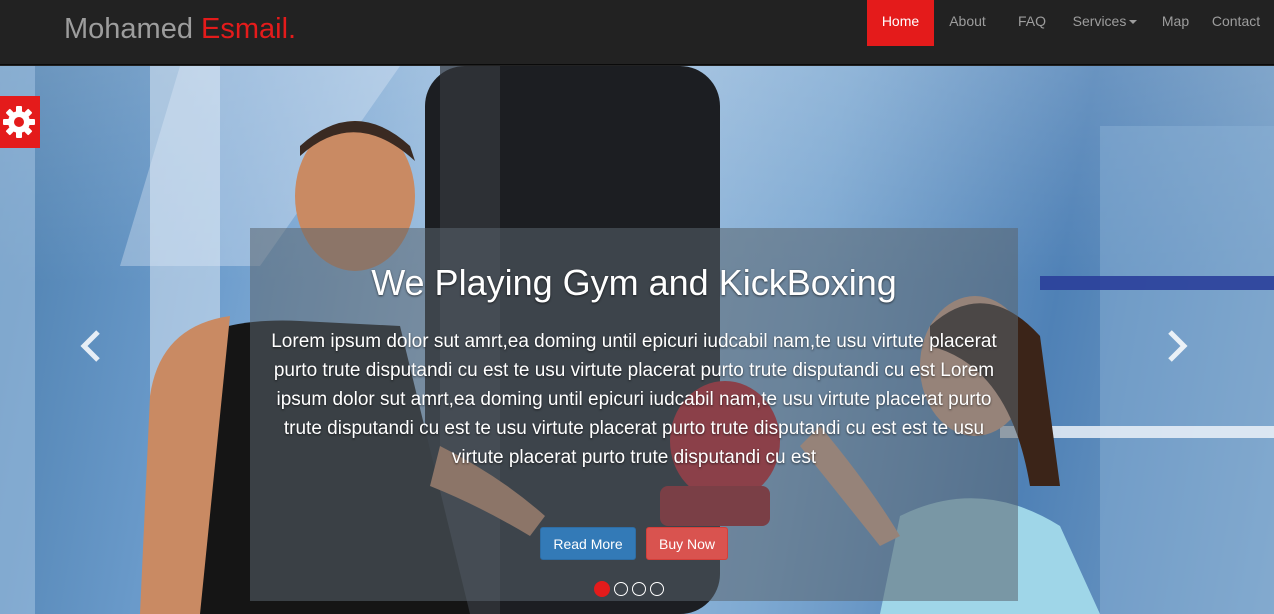 This screenshot has height=614, width=1274. I want to click on nav-services-dropdown: Services, so click(1105, 23).